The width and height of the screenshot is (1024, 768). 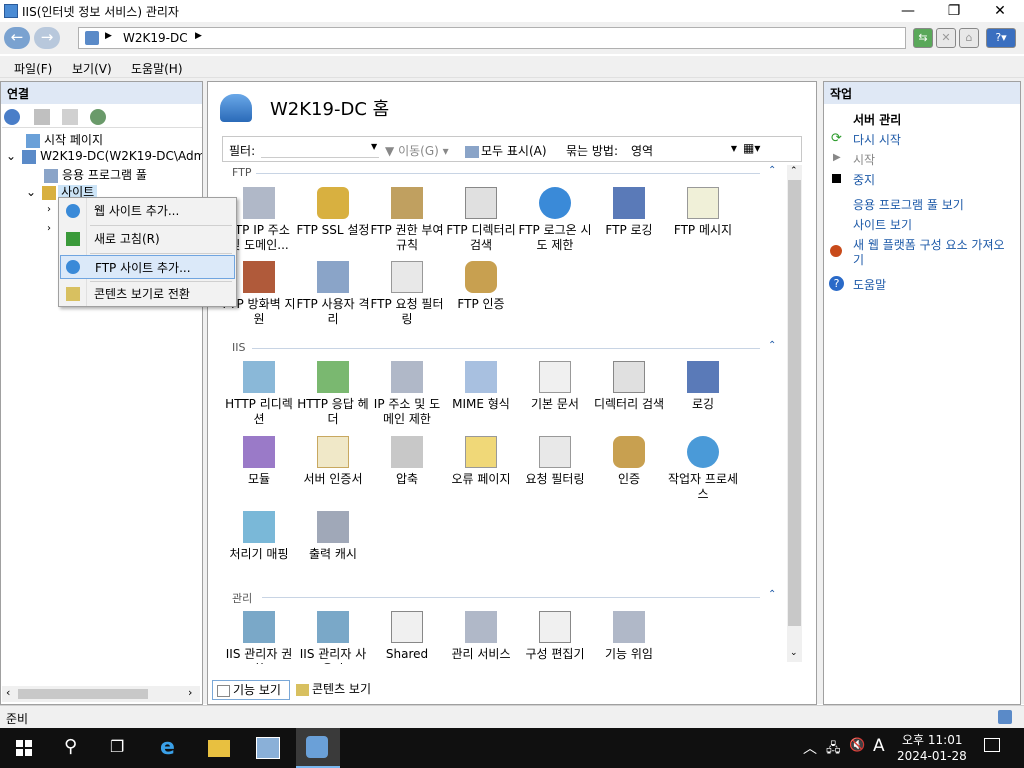 I want to click on feature-mime: MIME 형식, so click(x=481, y=386).